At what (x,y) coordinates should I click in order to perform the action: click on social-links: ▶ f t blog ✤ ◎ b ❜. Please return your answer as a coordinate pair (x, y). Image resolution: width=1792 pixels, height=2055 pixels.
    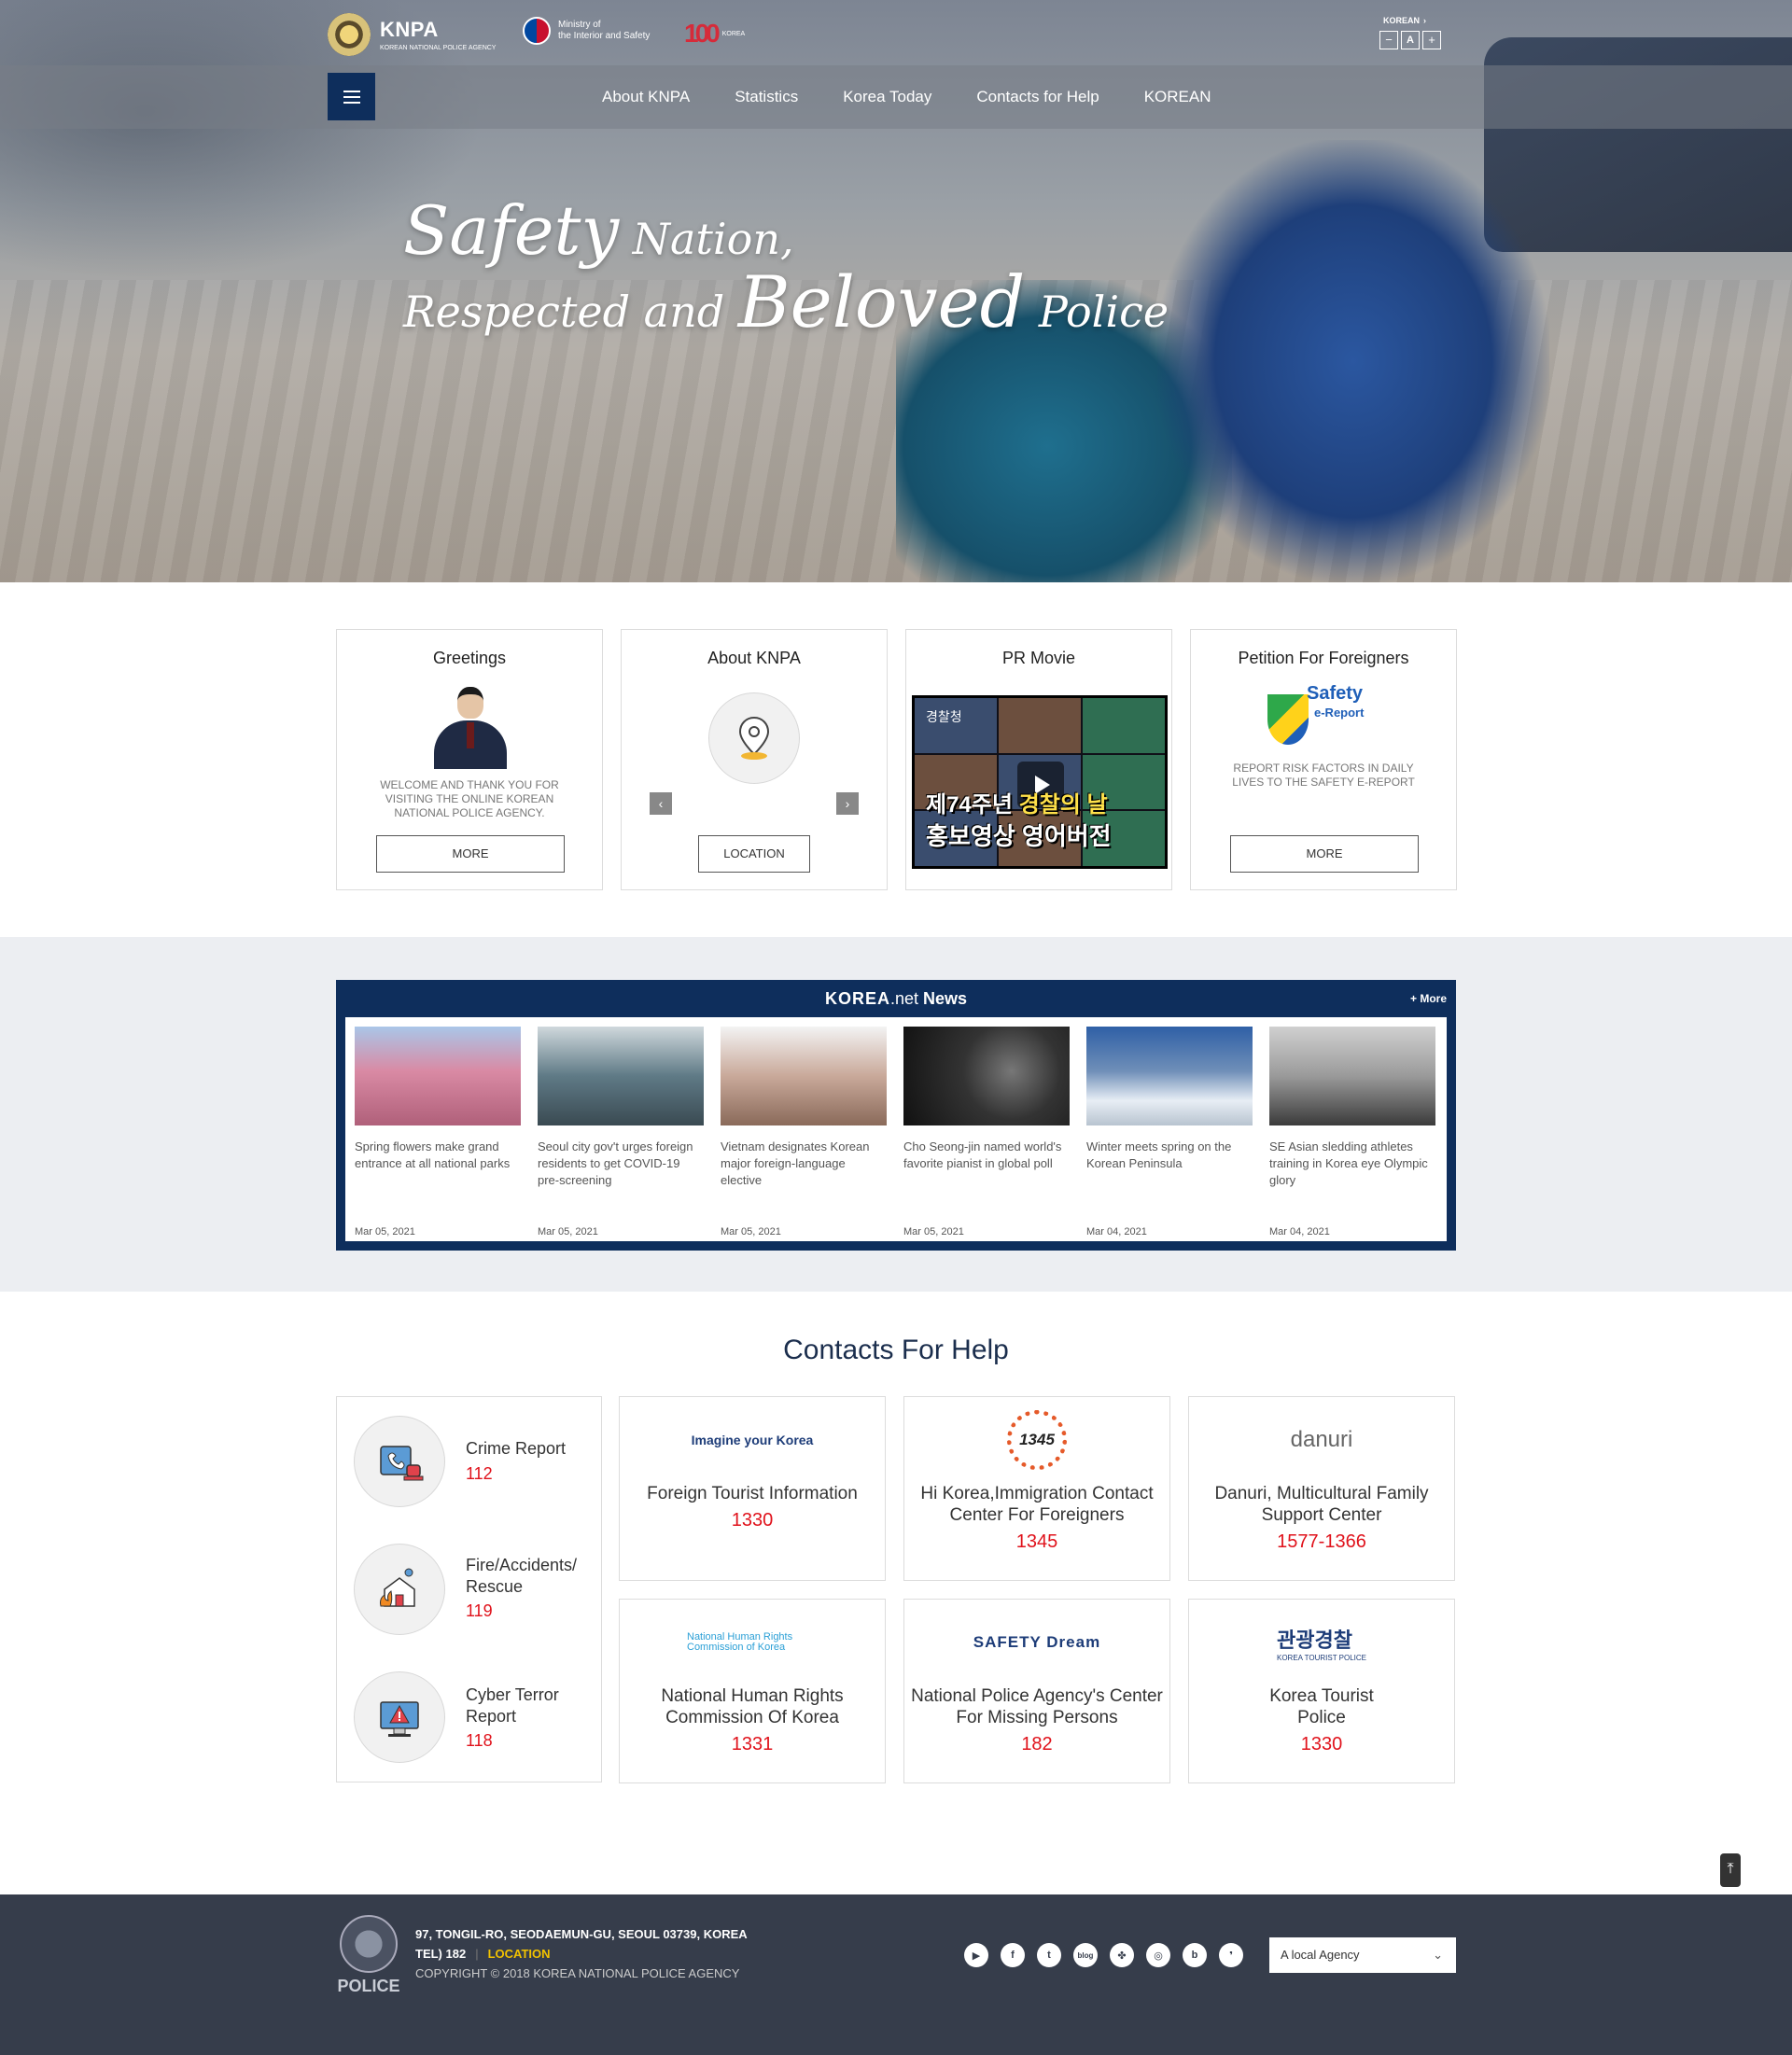
    Looking at the image, I should click on (1109, 1955).